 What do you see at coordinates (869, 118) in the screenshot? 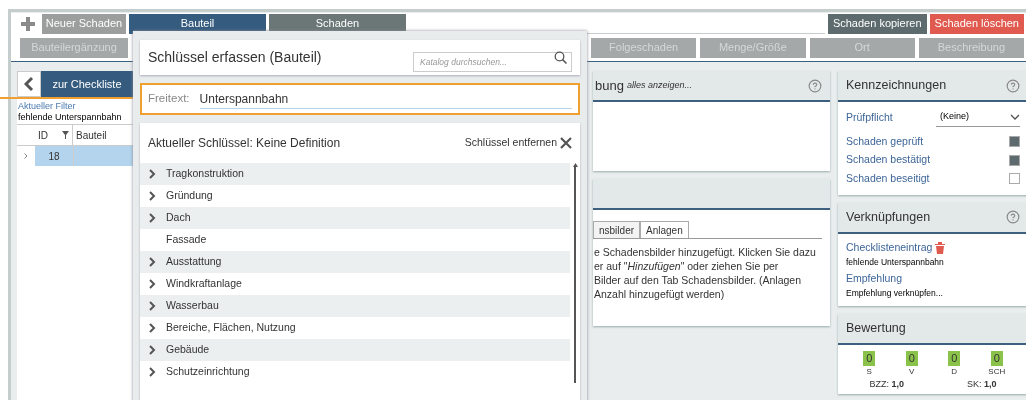
I see `field-label: Prüfpflicht` at bounding box center [869, 118].